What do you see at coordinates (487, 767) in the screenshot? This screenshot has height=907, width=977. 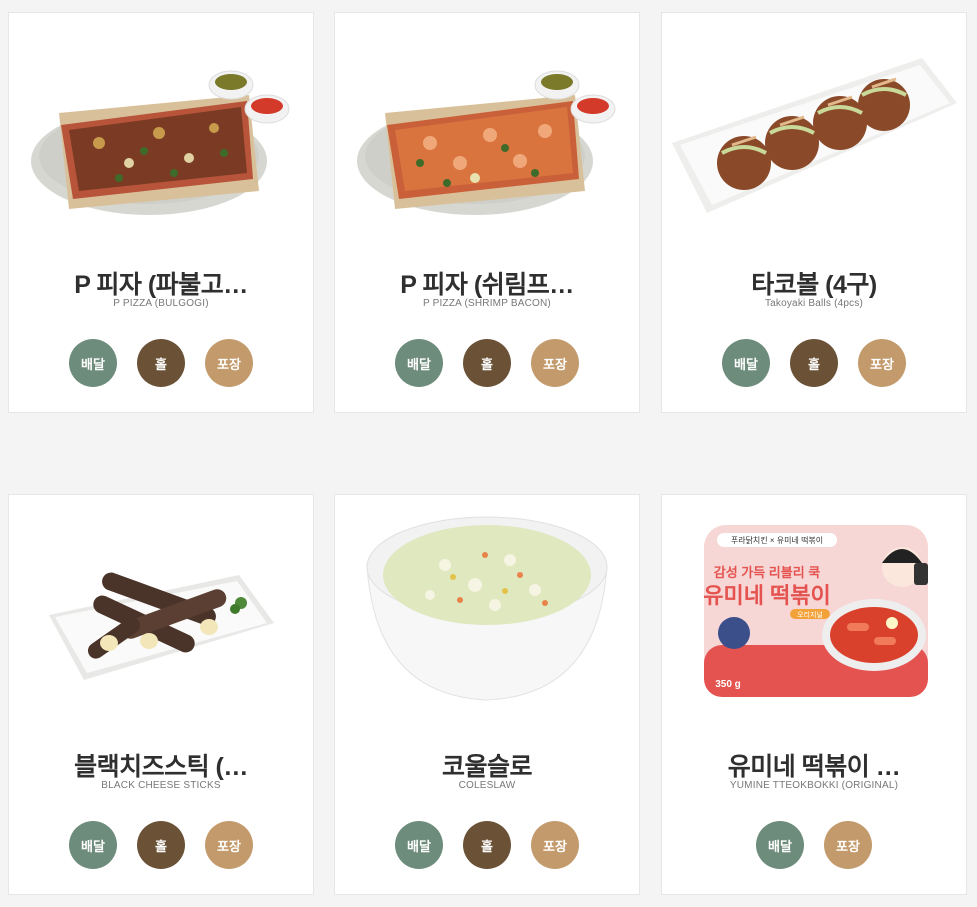 I see `menu-name-ko: 코울슬로` at bounding box center [487, 767].